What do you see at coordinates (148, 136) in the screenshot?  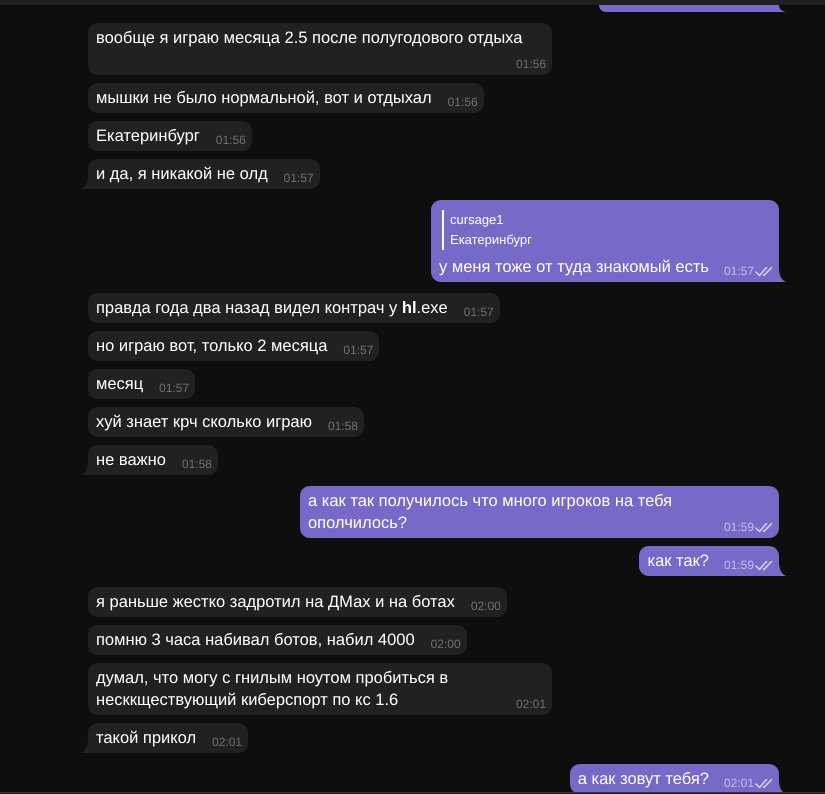 I see `message-text: Екатеринбург` at bounding box center [148, 136].